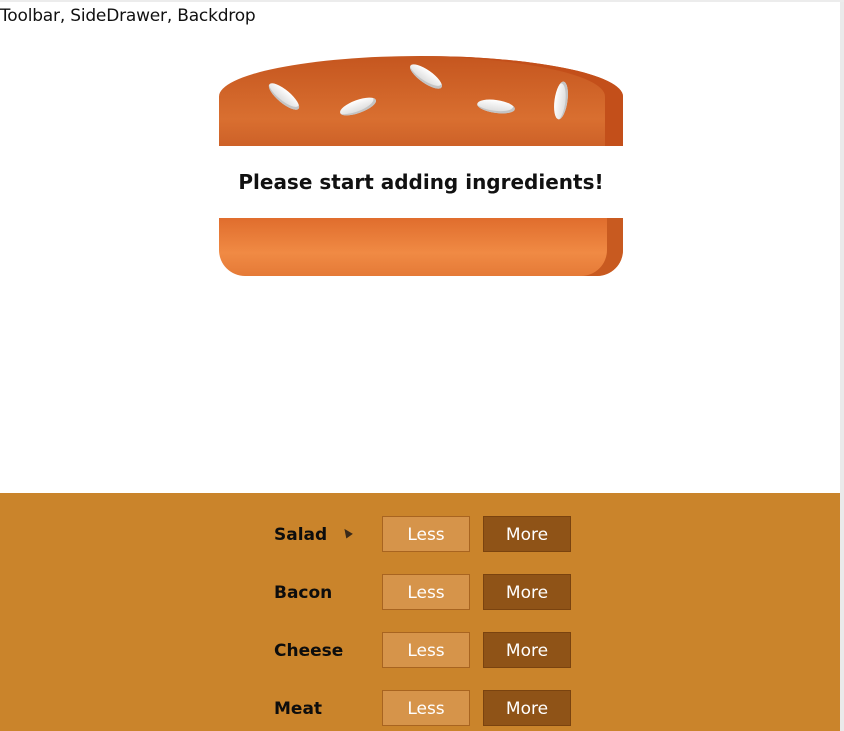 The image size is (844, 731). I want to click on top-border, so click(422, 1).